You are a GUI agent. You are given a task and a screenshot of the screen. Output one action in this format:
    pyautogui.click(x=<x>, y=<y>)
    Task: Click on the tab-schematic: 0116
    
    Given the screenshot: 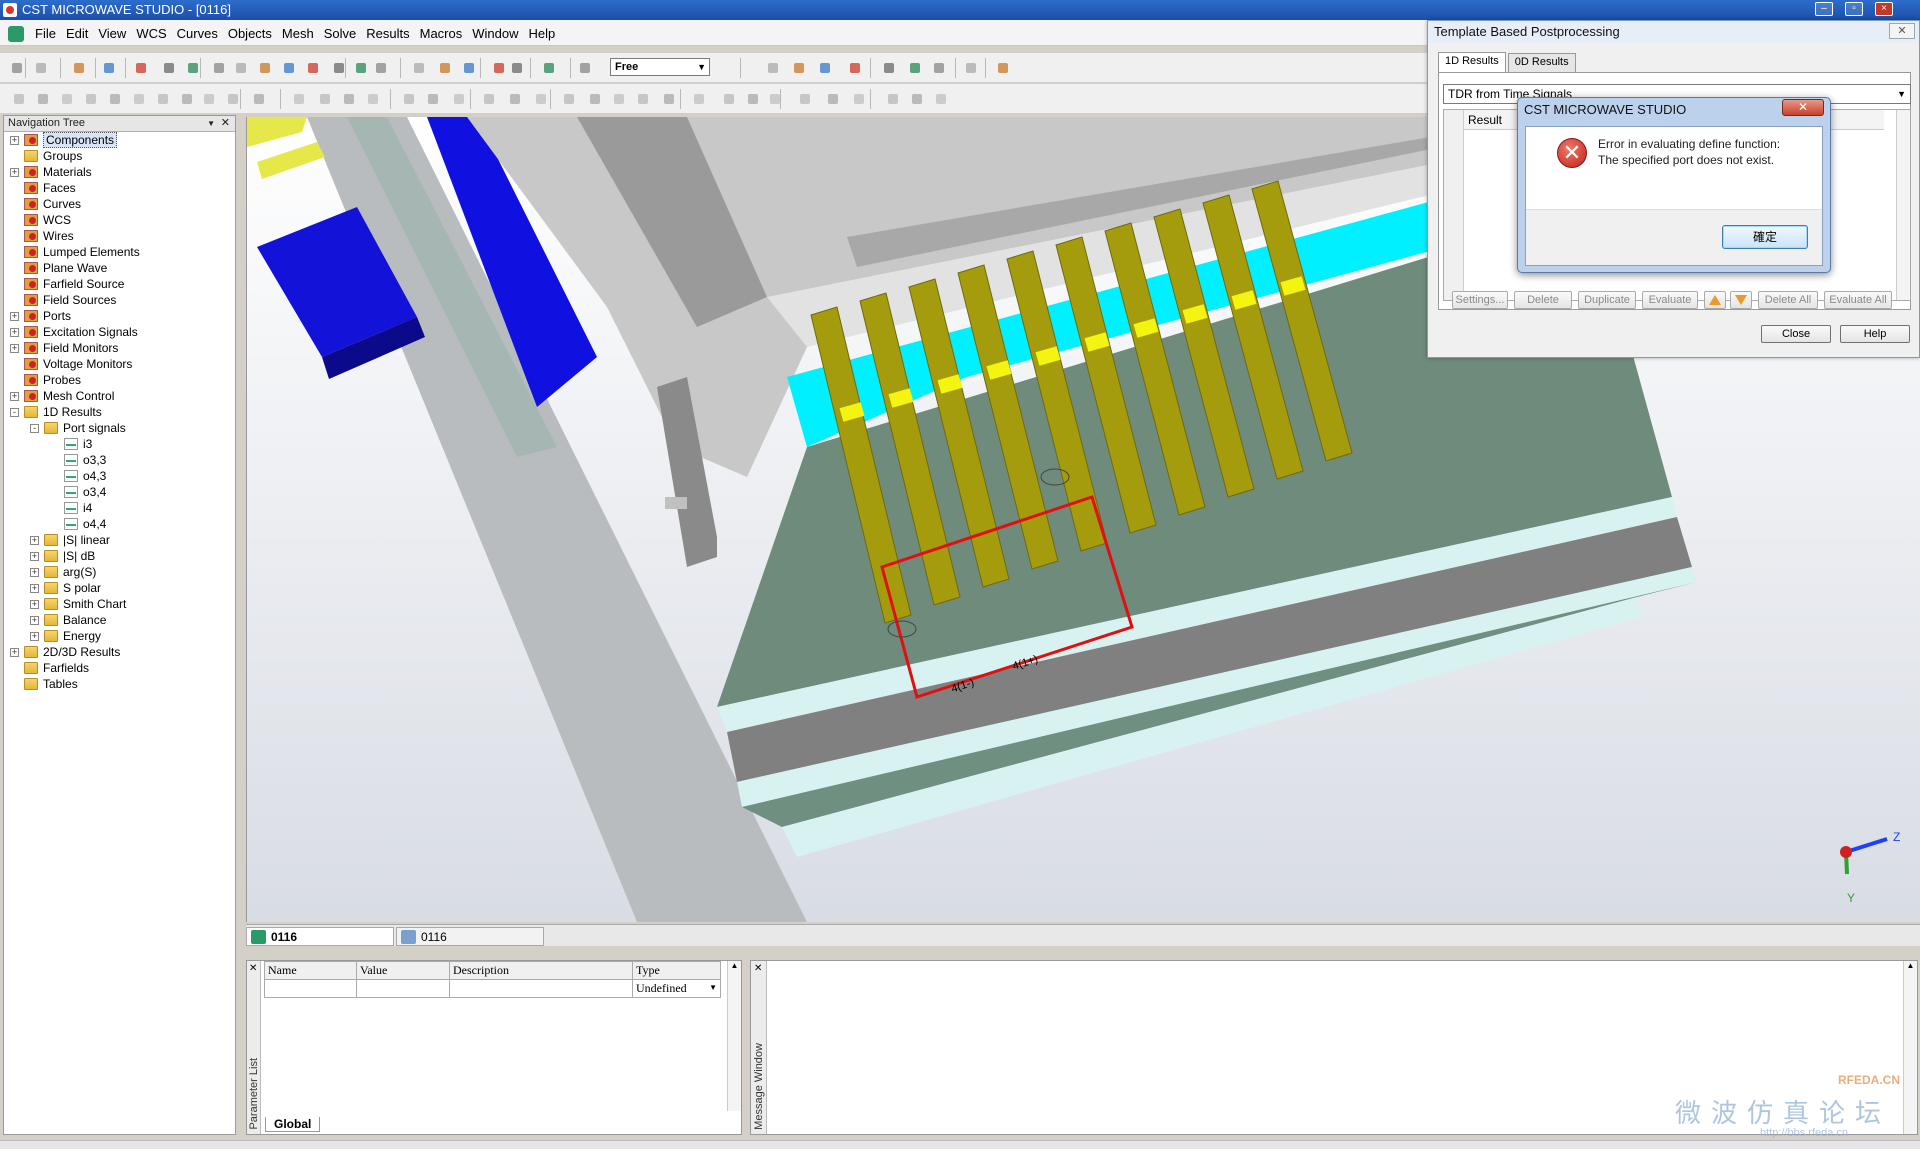 What is the action you would take?
    pyautogui.click(x=470, y=936)
    